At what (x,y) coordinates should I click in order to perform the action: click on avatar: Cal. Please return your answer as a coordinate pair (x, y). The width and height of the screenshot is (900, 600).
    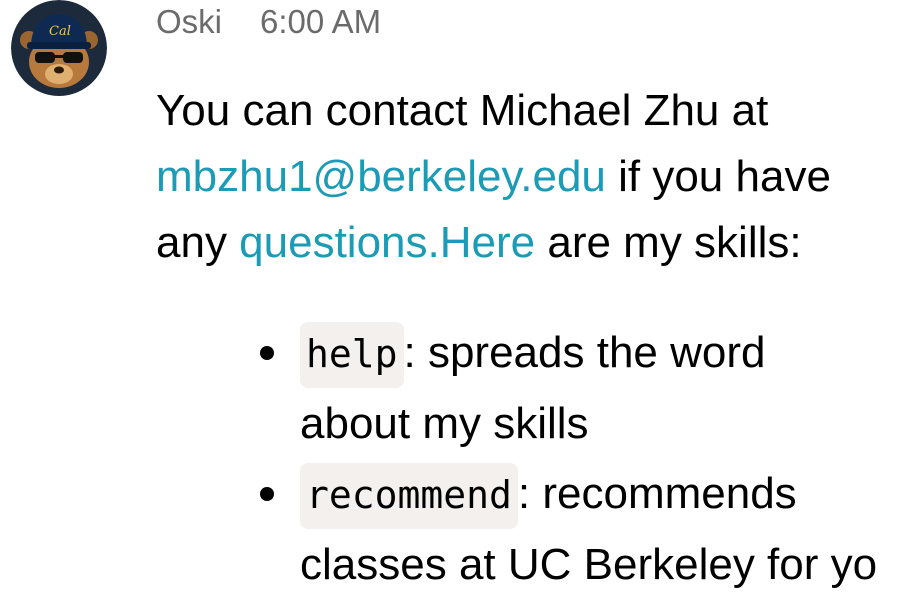
    Looking at the image, I should click on (59, 48).